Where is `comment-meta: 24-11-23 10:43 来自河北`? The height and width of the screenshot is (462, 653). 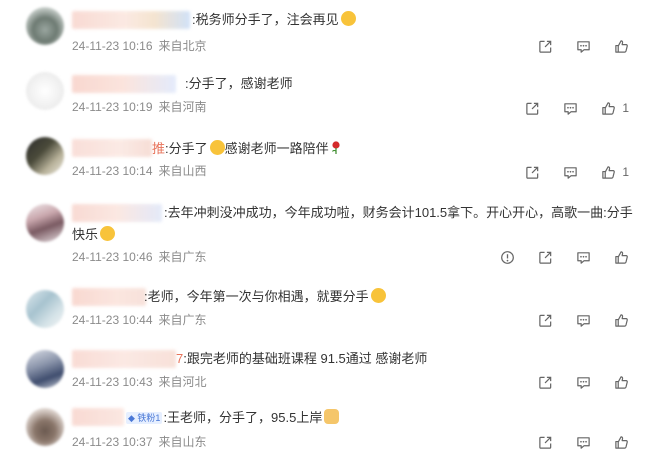 comment-meta: 24-11-23 10:43 来自河北 is located at coordinates (139, 382).